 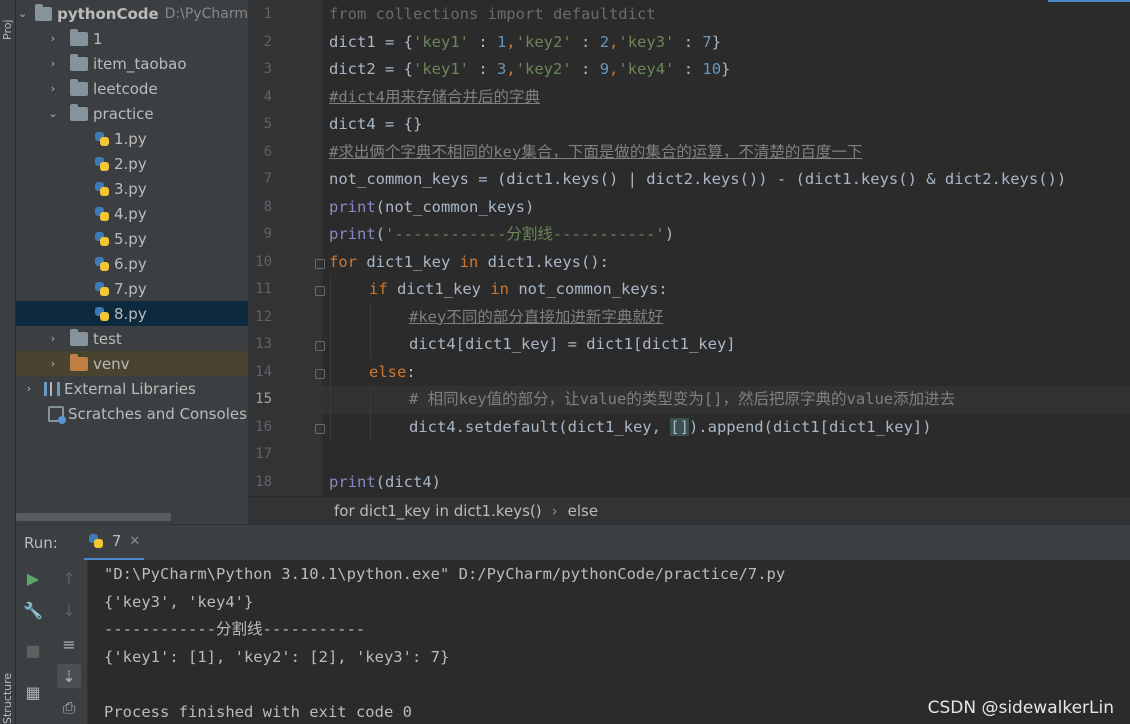 What do you see at coordinates (108, 13) in the screenshot?
I see `tree-root-label: pythonCode` at bounding box center [108, 13].